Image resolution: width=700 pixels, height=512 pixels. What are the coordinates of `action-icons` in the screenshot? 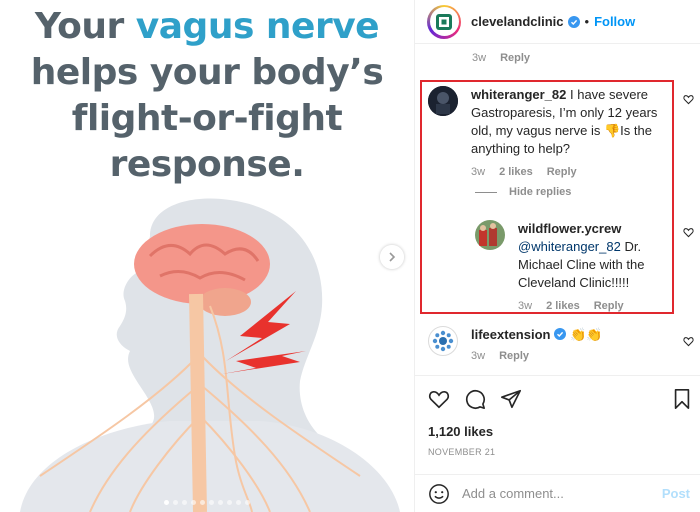 It's located at (475, 399).